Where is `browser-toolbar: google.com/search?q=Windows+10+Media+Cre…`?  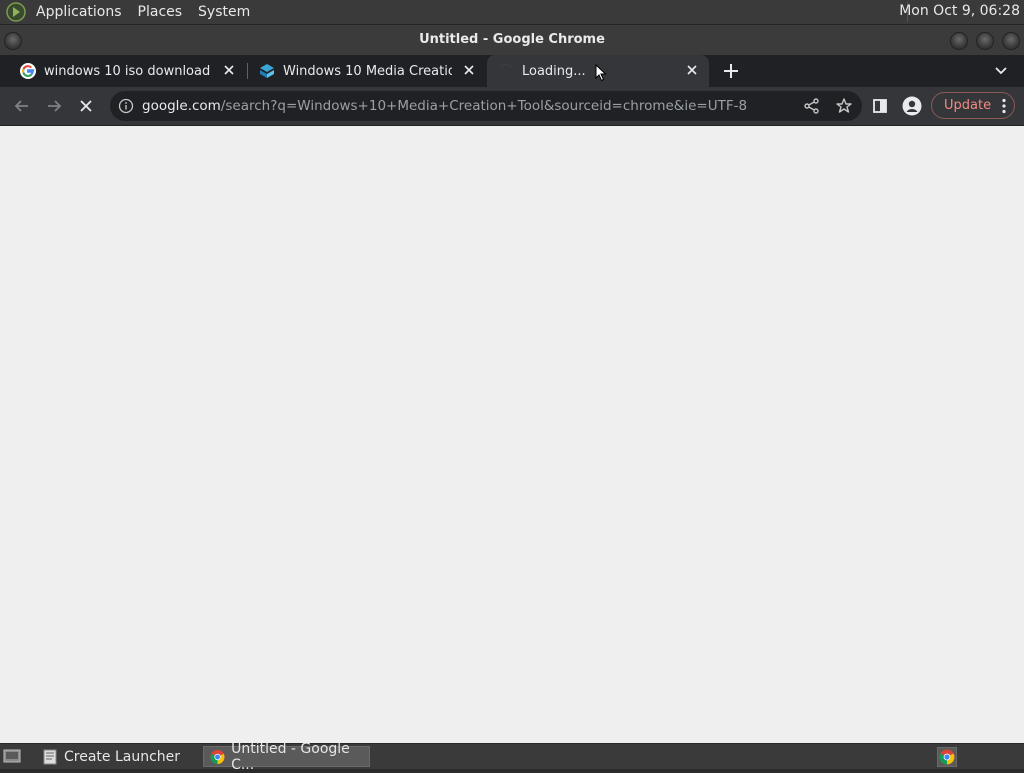
browser-toolbar: google.com/search?q=Windows+10+Media+Cre… is located at coordinates (512, 106).